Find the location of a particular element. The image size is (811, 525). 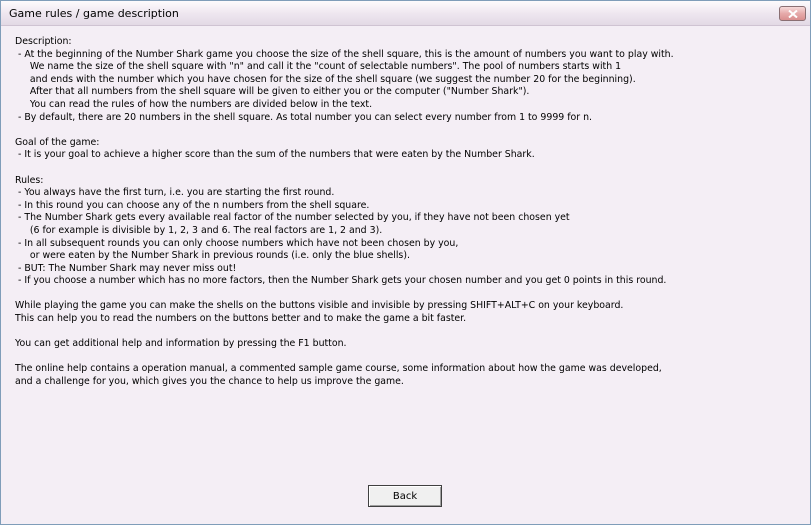

text-line: Description: is located at coordinates (43, 41).